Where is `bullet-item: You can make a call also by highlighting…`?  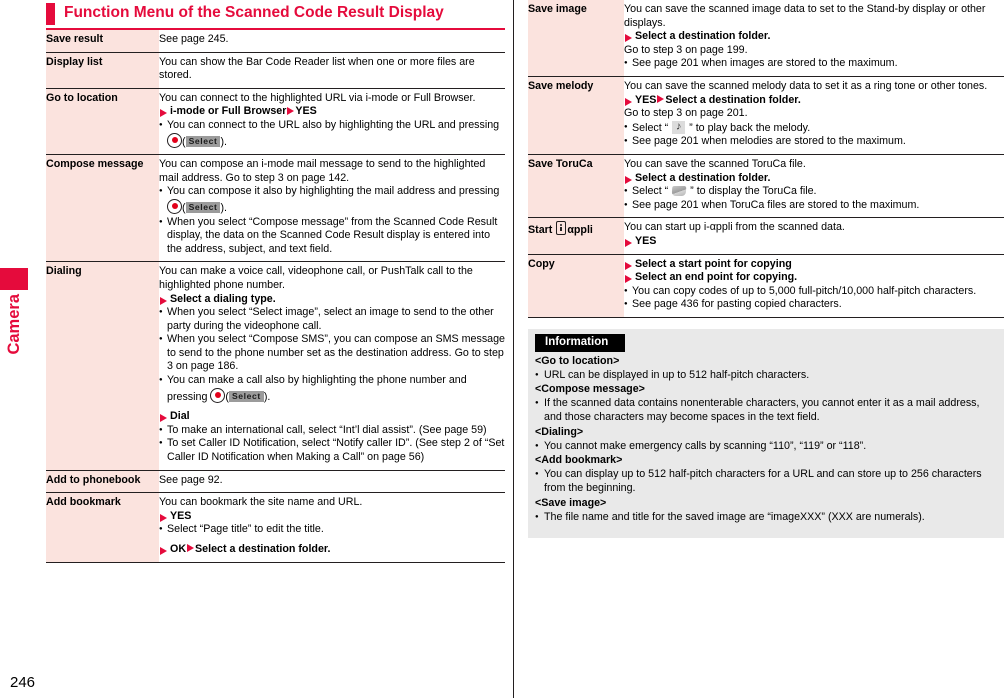 bullet-item: You can make a call also by highlighting… is located at coordinates (332, 389).